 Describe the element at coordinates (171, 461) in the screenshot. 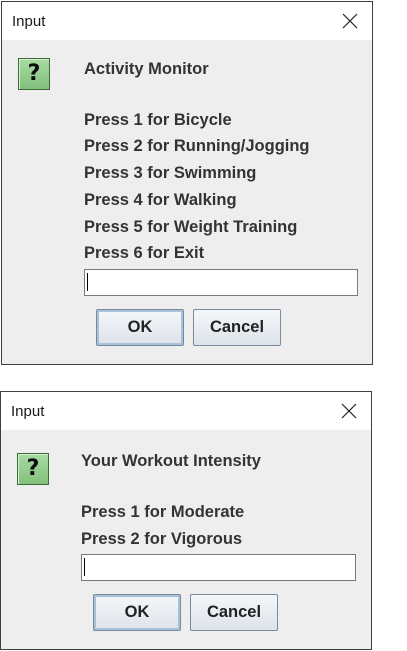

I see `message-heading: Your Workout Intensity` at that location.